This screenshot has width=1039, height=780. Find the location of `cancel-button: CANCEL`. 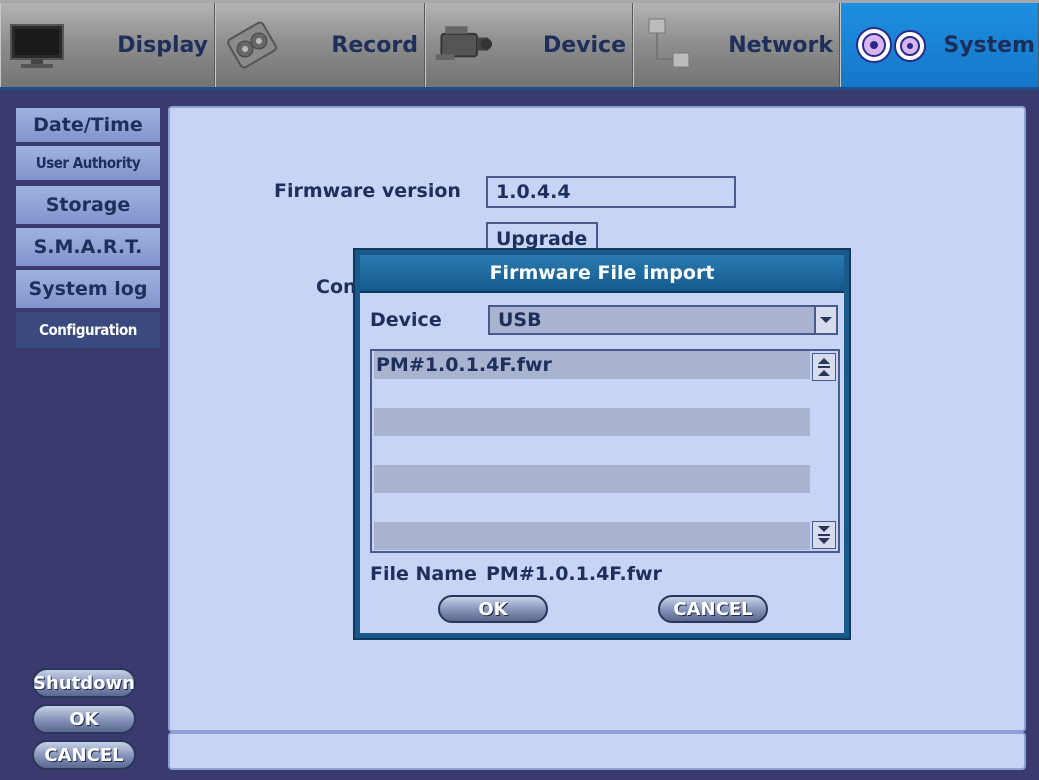

cancel-button: CANCEL is located at coordinates (84, 755).